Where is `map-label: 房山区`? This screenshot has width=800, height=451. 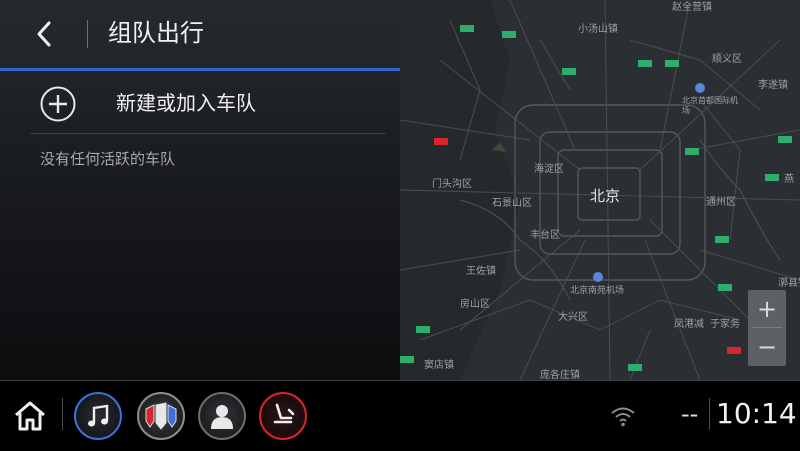 map-label: 房山区 is located at coordinates (475, 304).